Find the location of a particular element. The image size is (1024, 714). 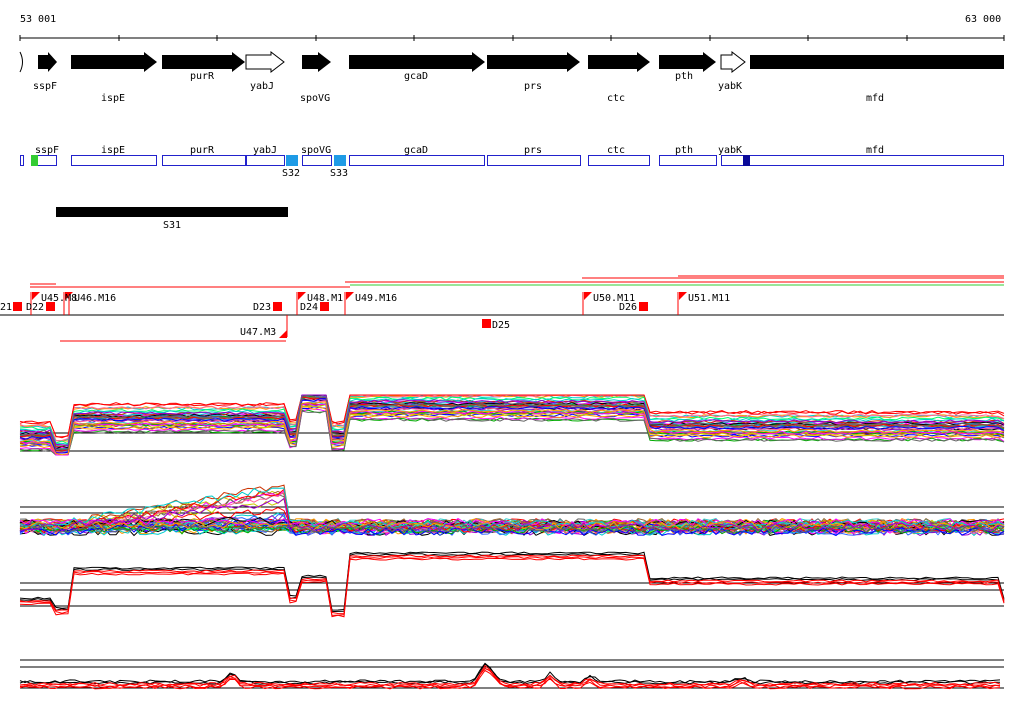

profile-4-trace is located at coordinates (510, 673).